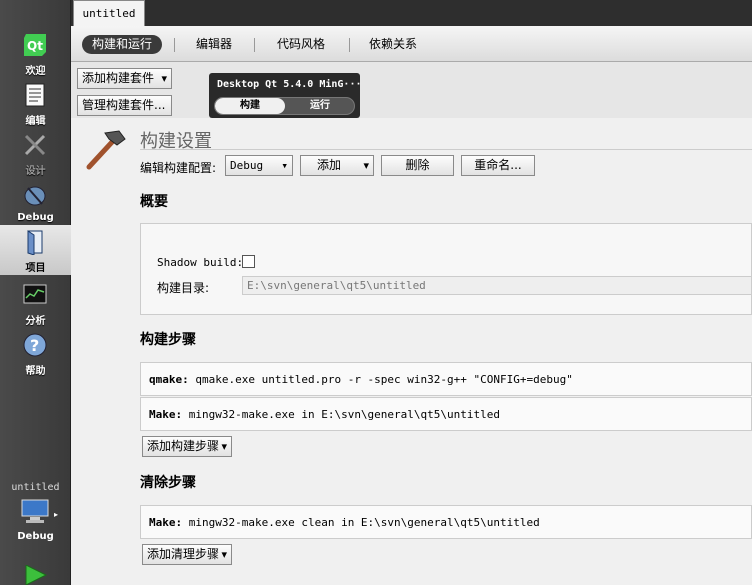 The width and height of the screenshot is (752, 585). Describe the element at coordinates (56, 514) in the screenshot. I see `target-arrow-icon: ▸` at that location.